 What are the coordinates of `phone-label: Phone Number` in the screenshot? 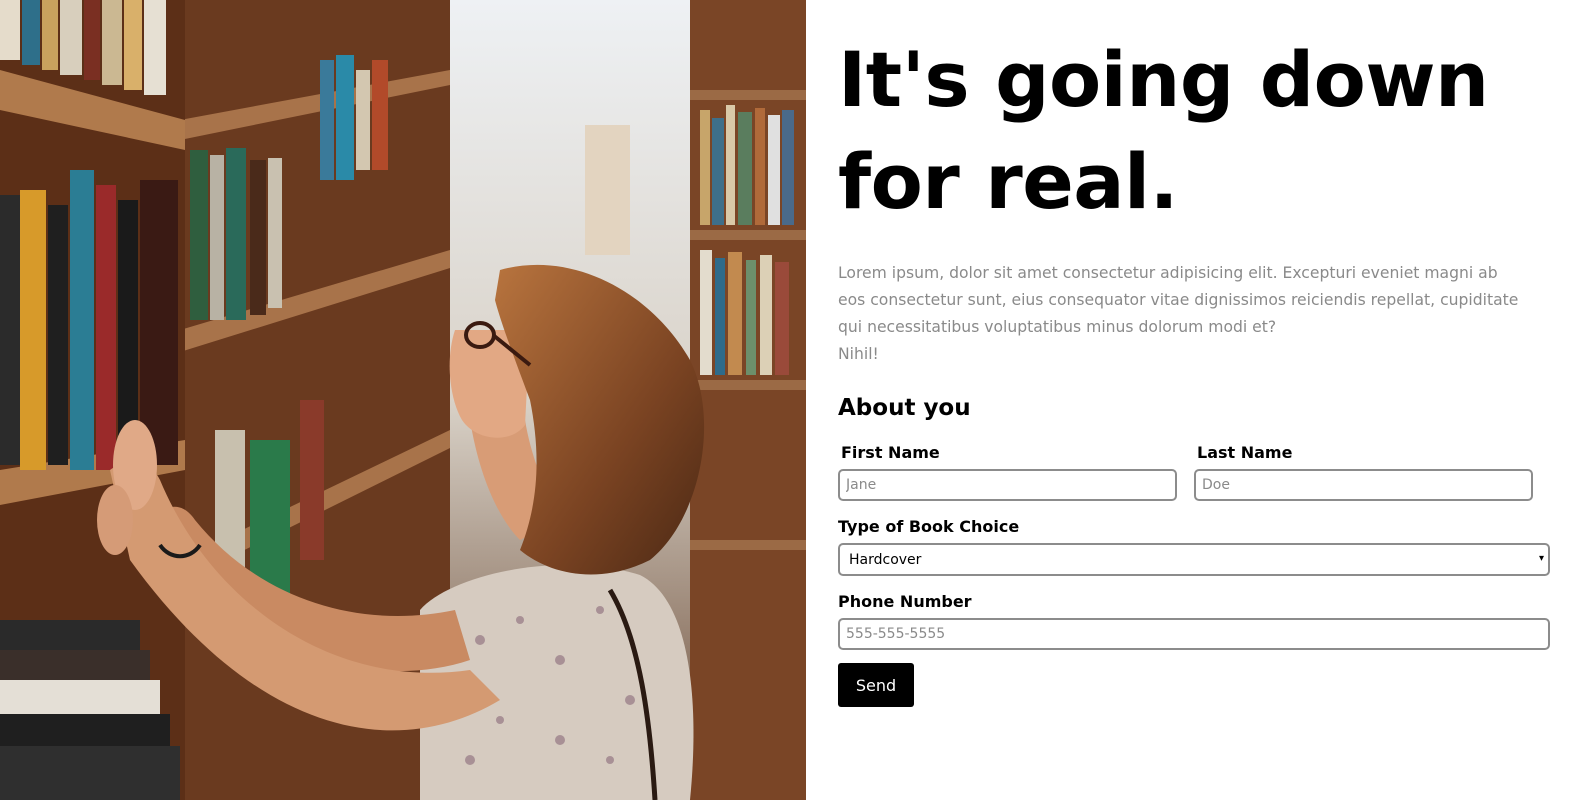 It's located at (905, 601).